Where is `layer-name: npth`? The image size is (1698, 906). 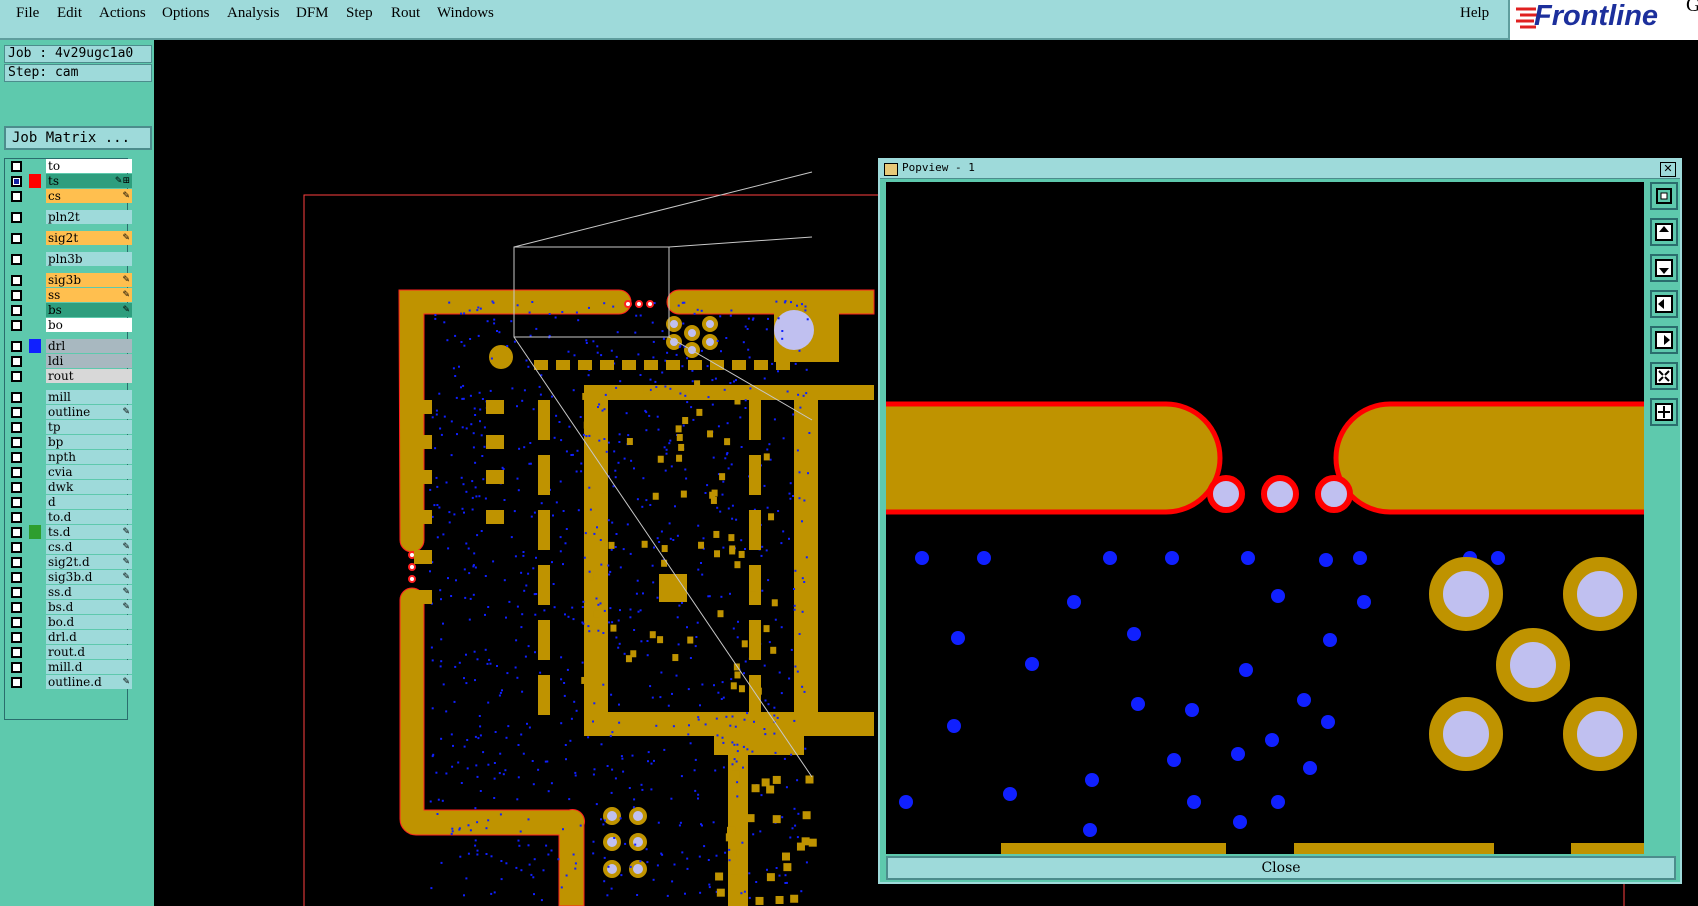
layer-name: npth is located at coordinates (89, 457).